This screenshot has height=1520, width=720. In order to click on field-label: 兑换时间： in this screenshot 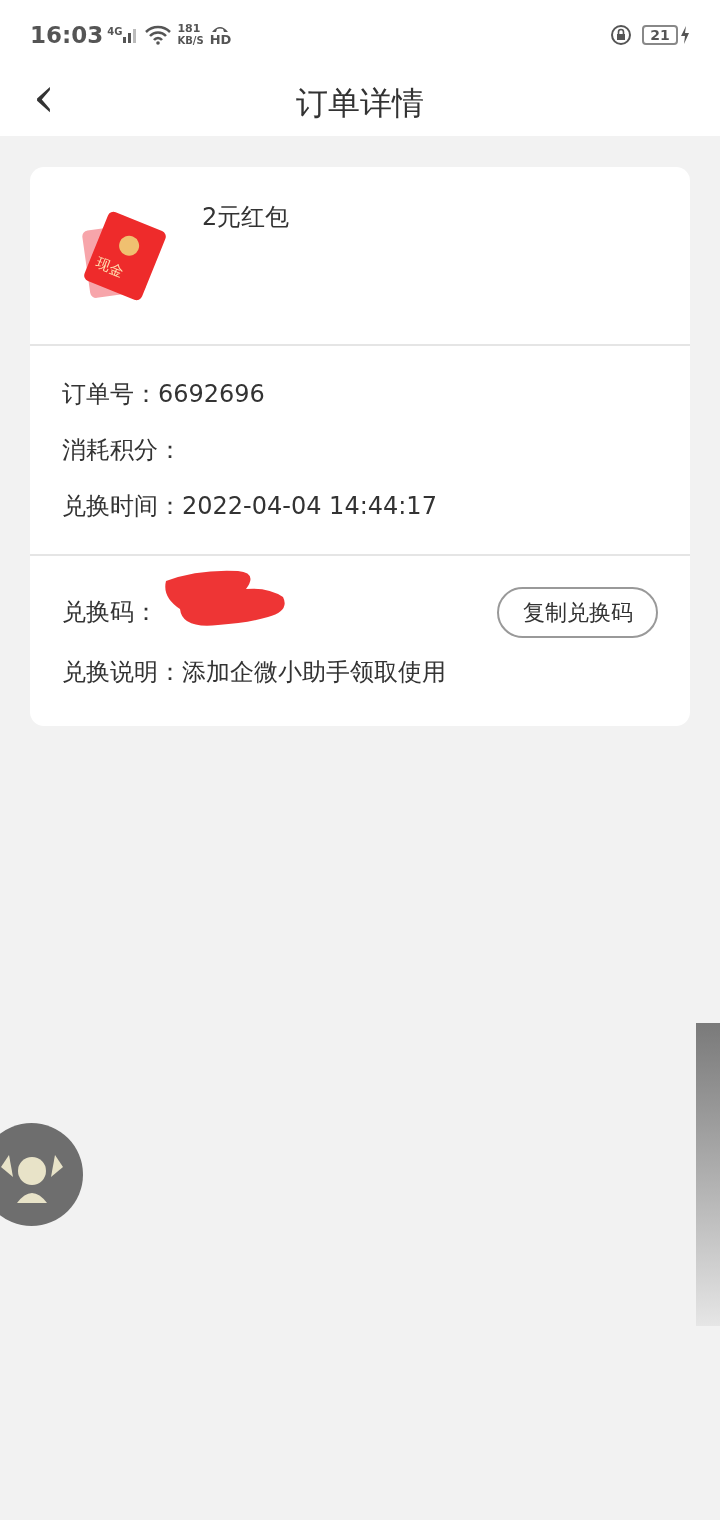, I will do `click(122, 506)`.